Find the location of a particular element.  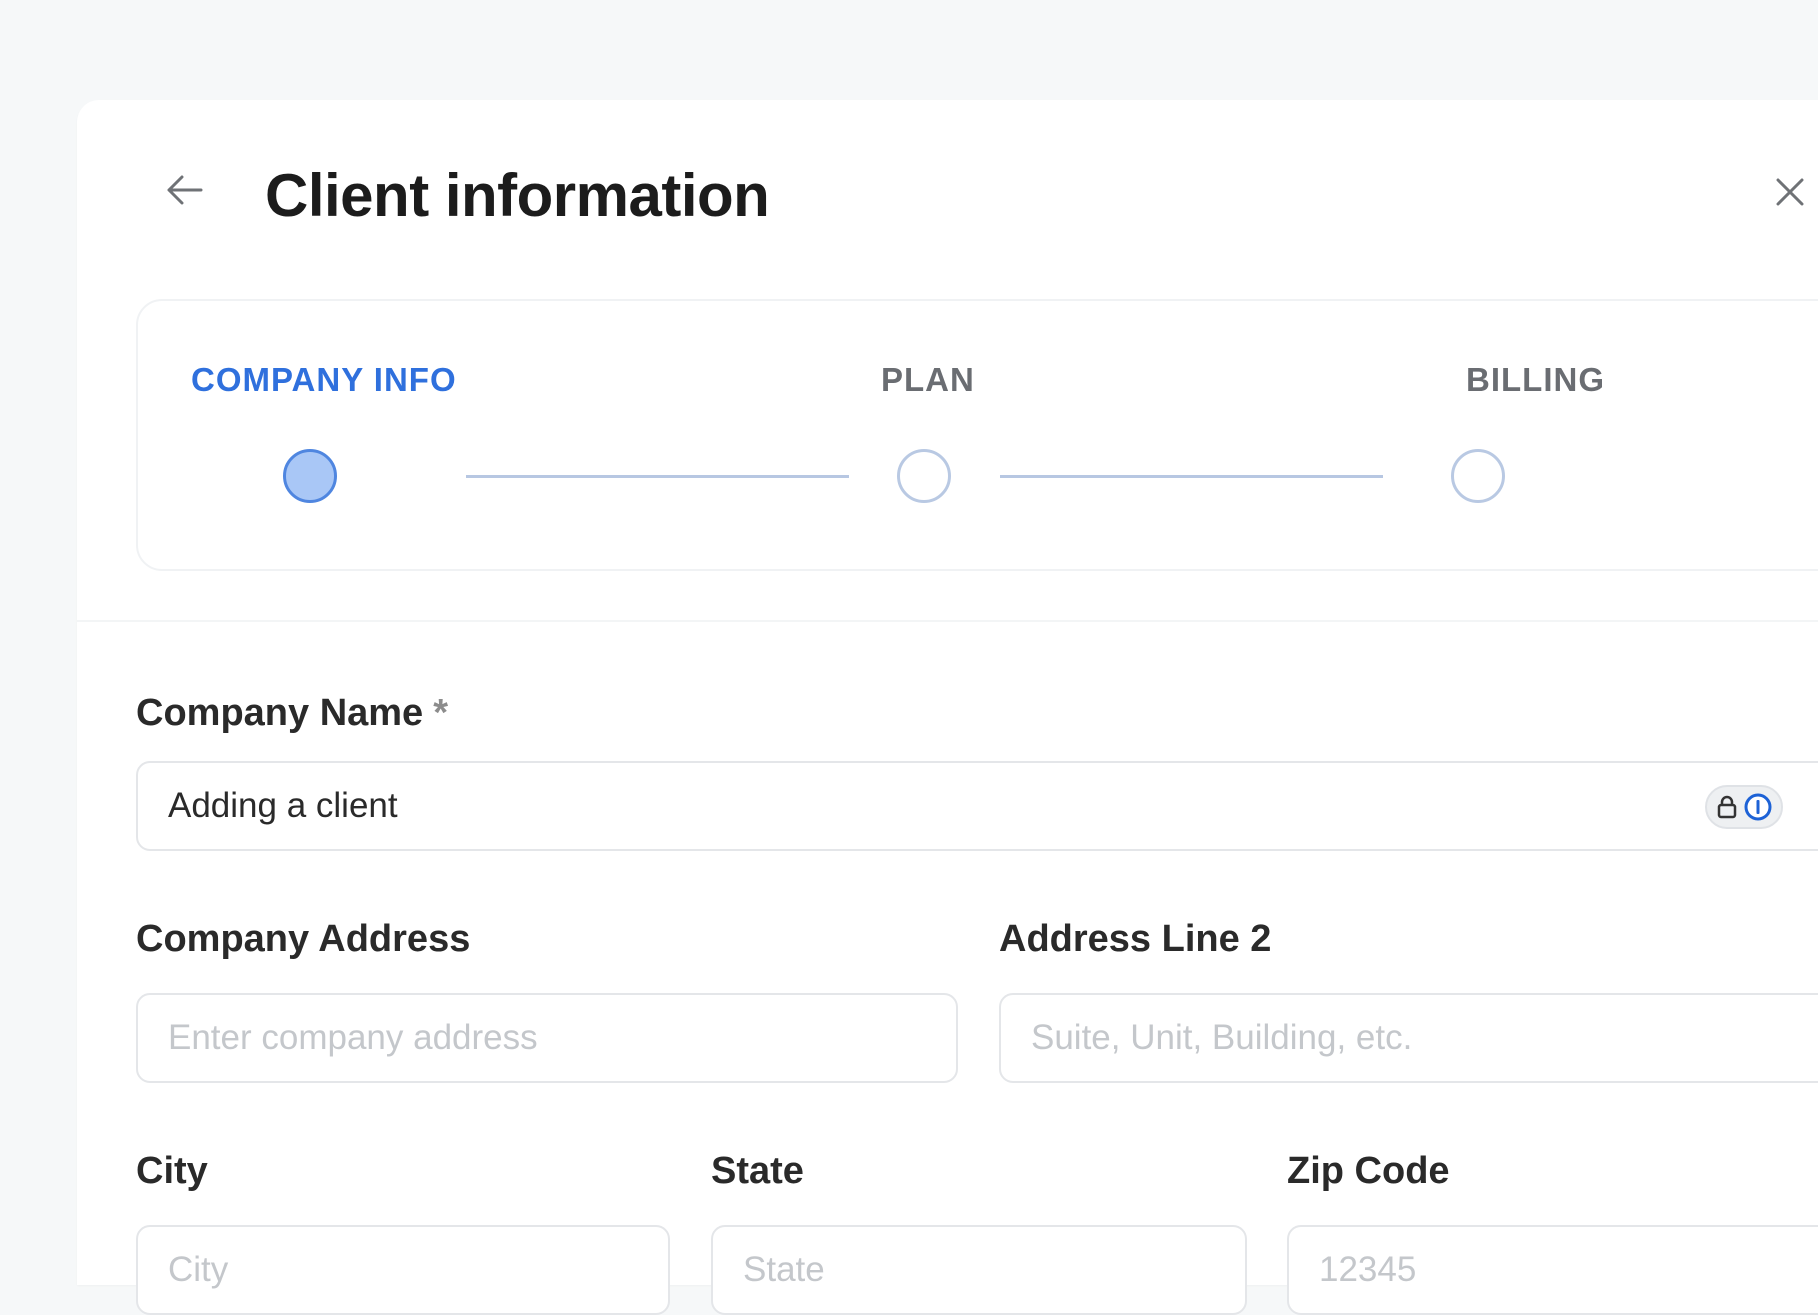

step-indicator-company-info is located at coordinates (310, 476).